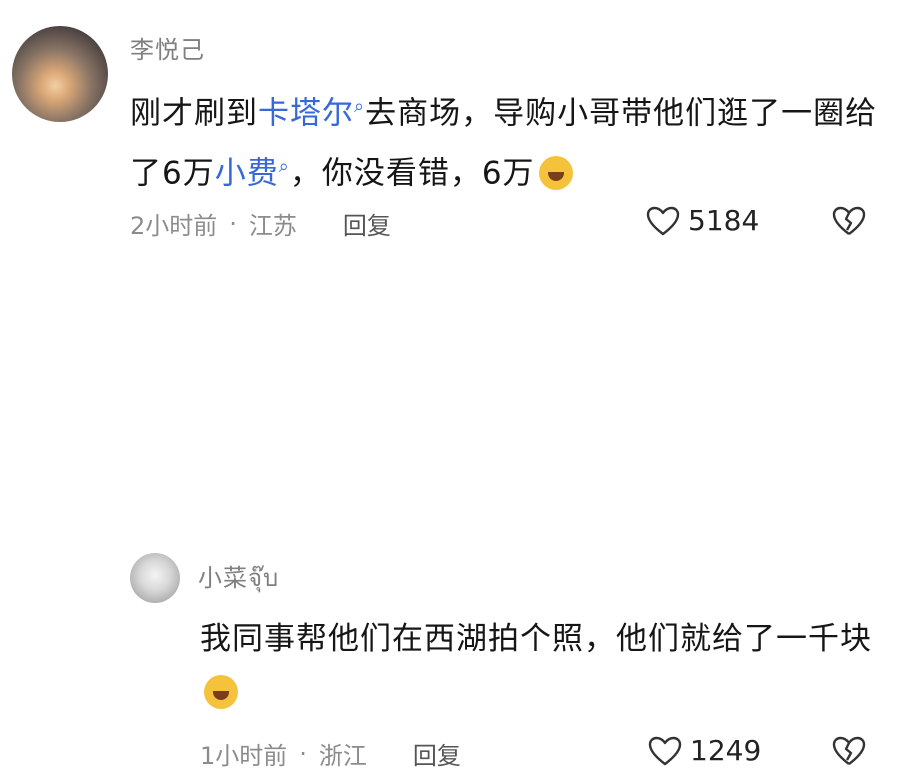 Image resolution: width=900 pixels, height=771 pixels. I want to click on laughing-tears-emoji, so click(555, 172).